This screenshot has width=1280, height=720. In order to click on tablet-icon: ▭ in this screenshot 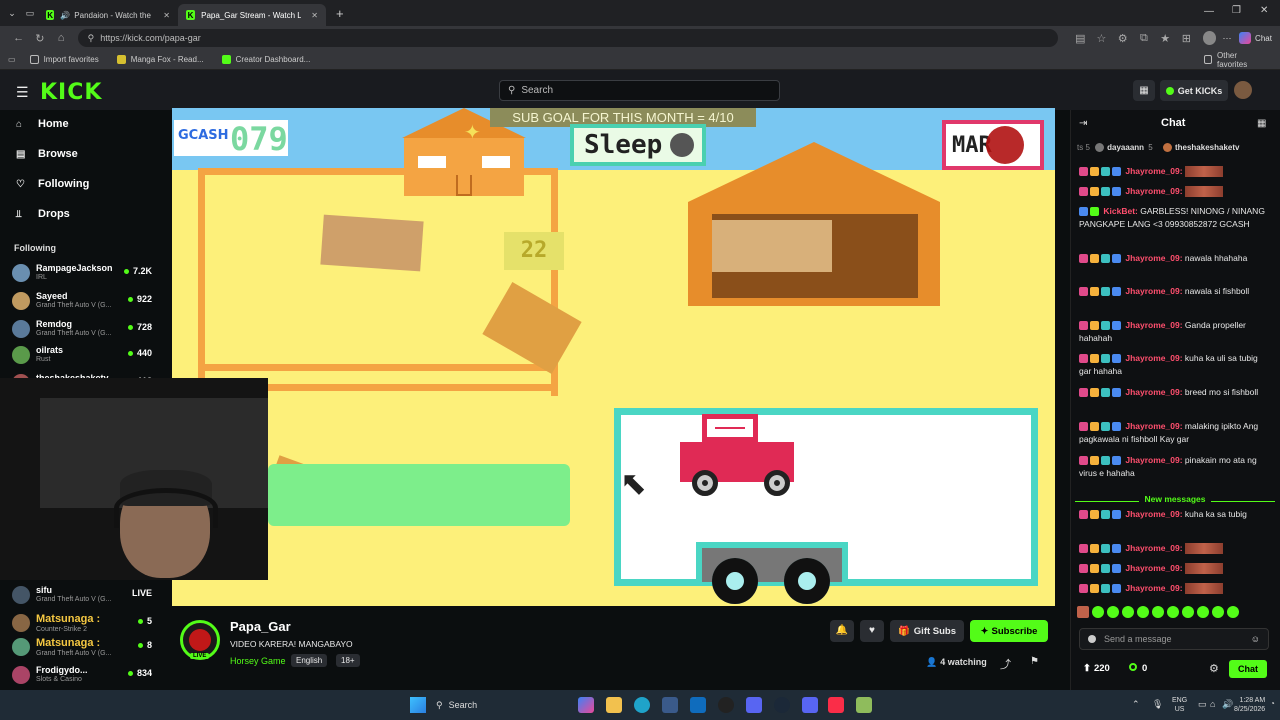, I will do `click(12, 59)`.